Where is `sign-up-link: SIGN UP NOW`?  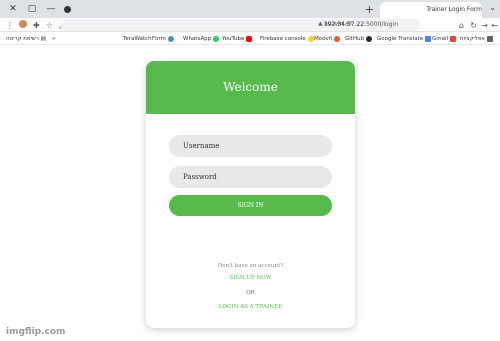 sign-up-link: SIGN UP NOW is located at coordinates (250, 278).